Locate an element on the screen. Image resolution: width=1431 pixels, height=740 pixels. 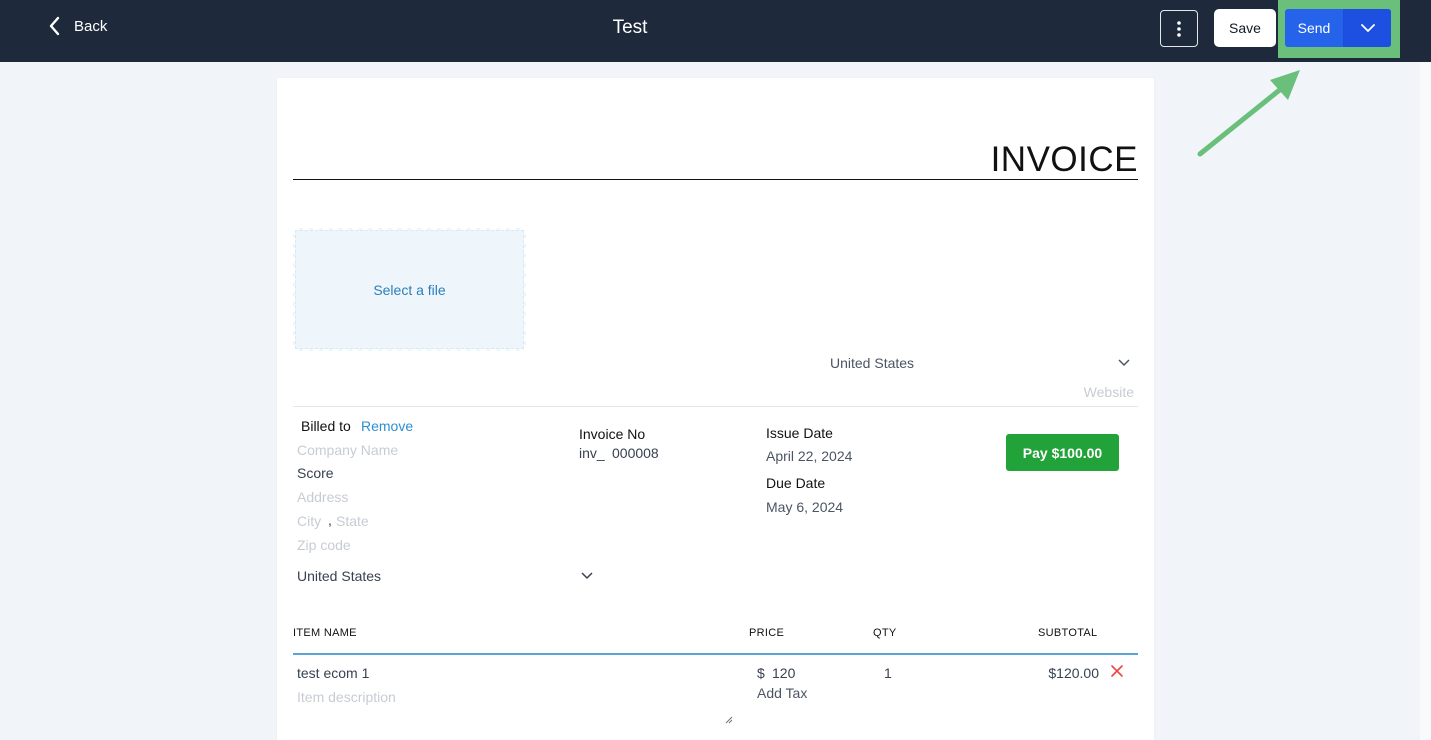
section-divider is located at coordinates (715, 406).